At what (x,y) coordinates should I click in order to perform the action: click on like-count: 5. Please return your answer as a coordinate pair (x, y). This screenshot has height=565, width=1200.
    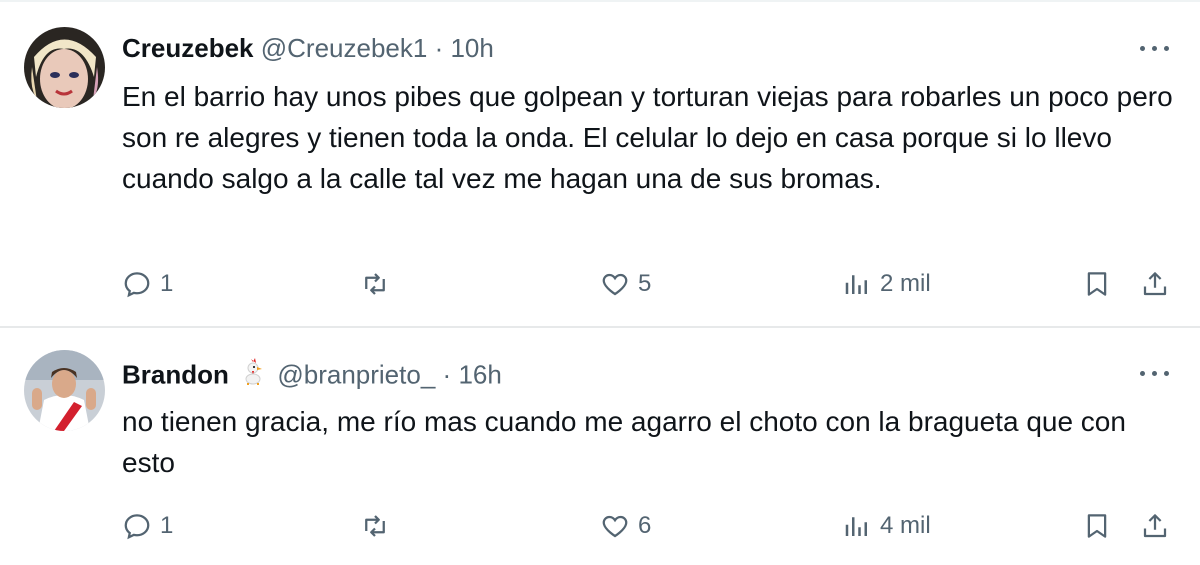
    Looking at the image, I should click on (645, 283).